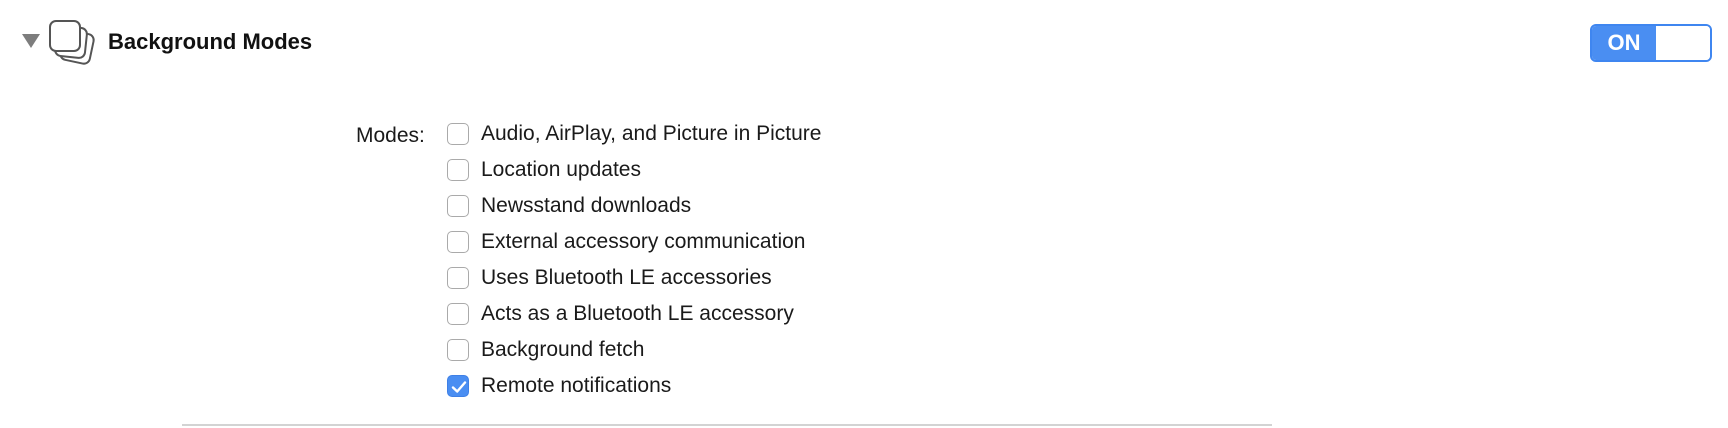 The image size is (1728, 428). Describe the element at coordinates (74, 44) in the screenshot. I see `background-modes-icon` at that location.